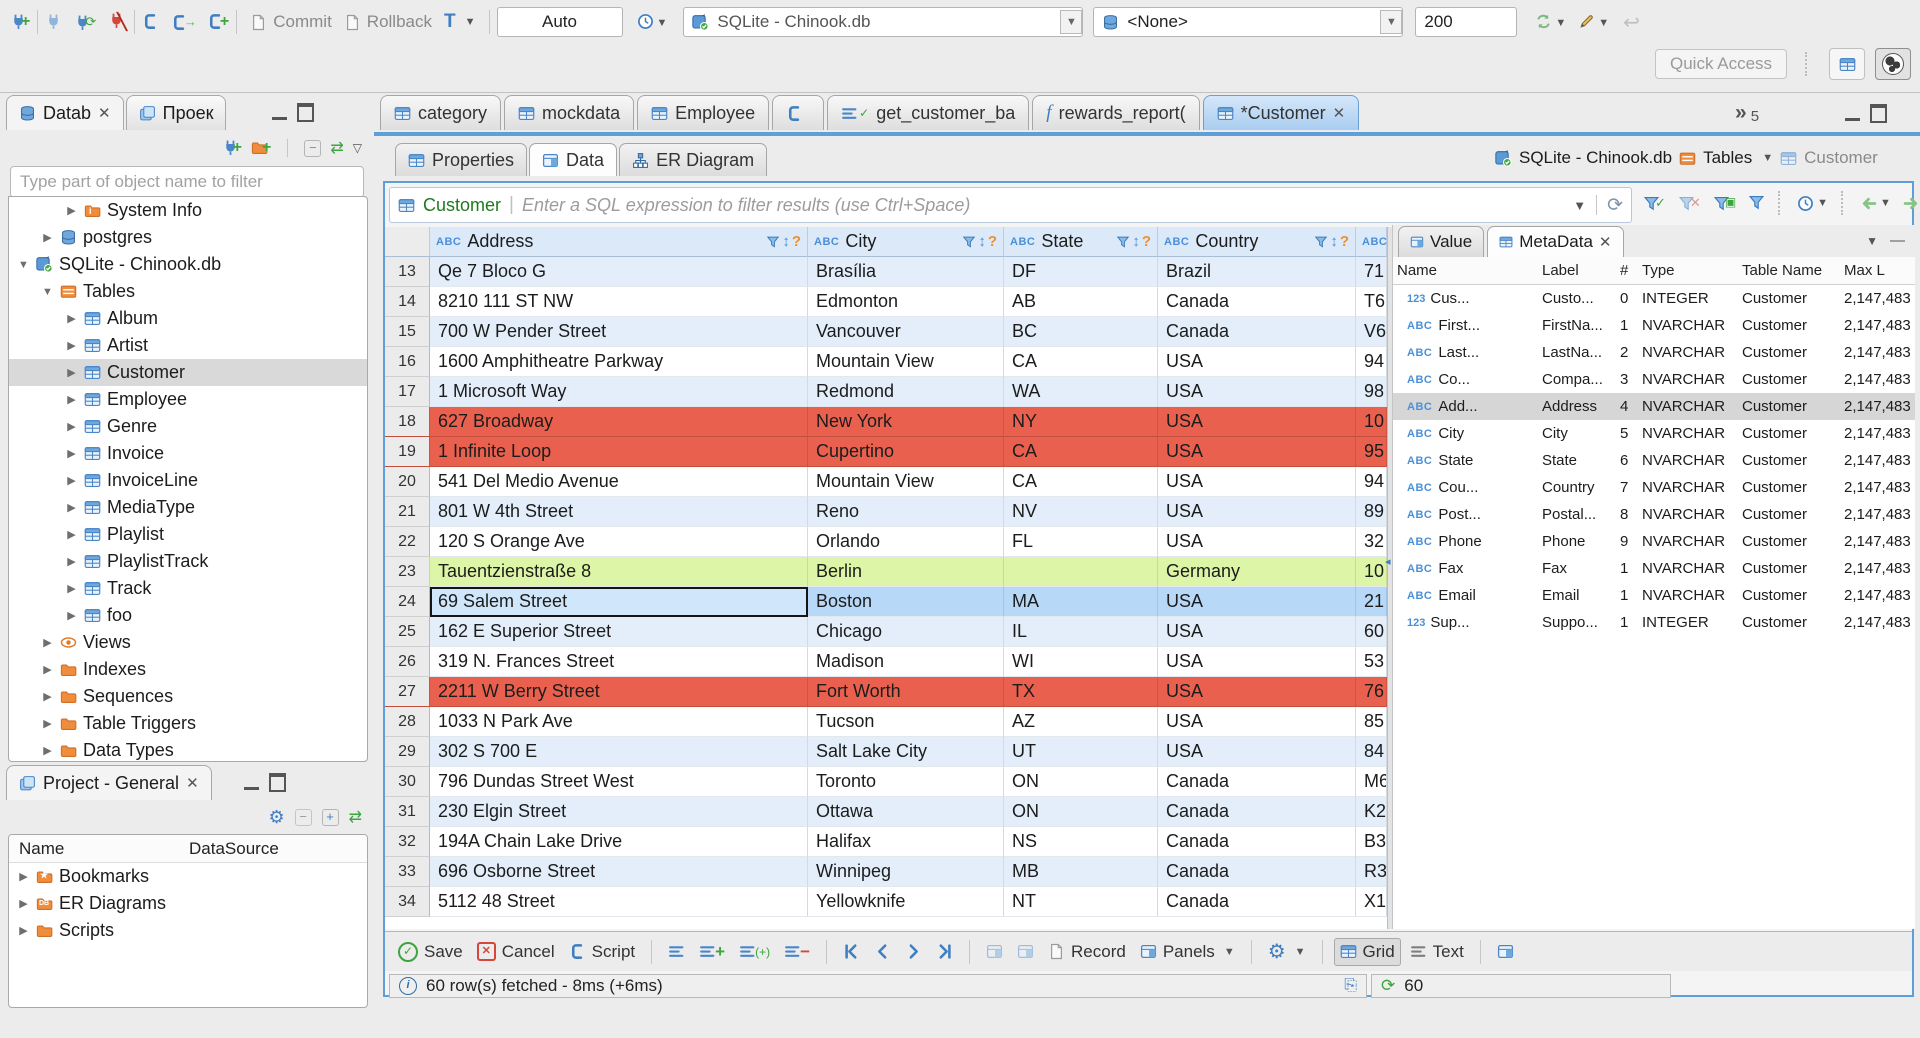 This screenshot has height=1038, width=1920. I want to click on last-row-button, so click(944, 951).